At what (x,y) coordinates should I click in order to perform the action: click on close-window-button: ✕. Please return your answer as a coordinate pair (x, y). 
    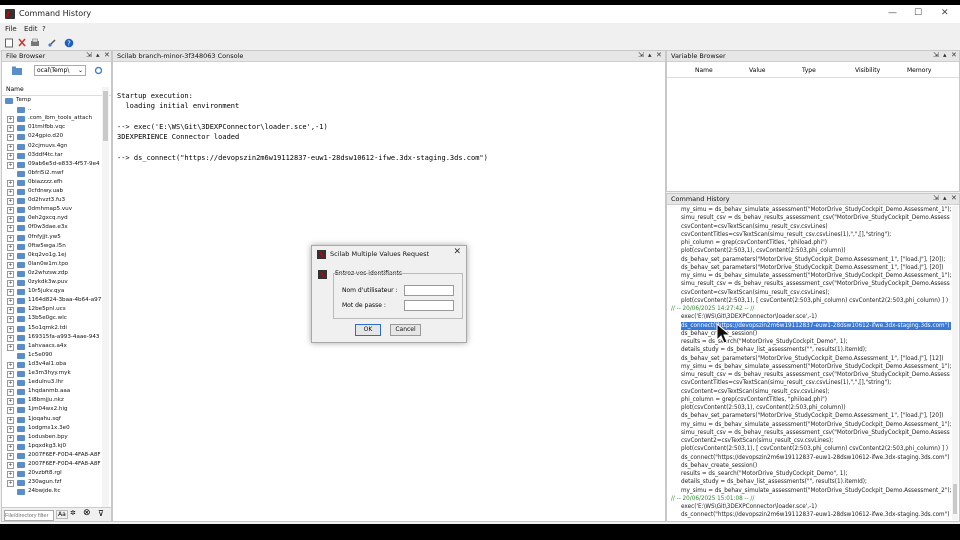
    Looking at the image, I should click on (945, 13).